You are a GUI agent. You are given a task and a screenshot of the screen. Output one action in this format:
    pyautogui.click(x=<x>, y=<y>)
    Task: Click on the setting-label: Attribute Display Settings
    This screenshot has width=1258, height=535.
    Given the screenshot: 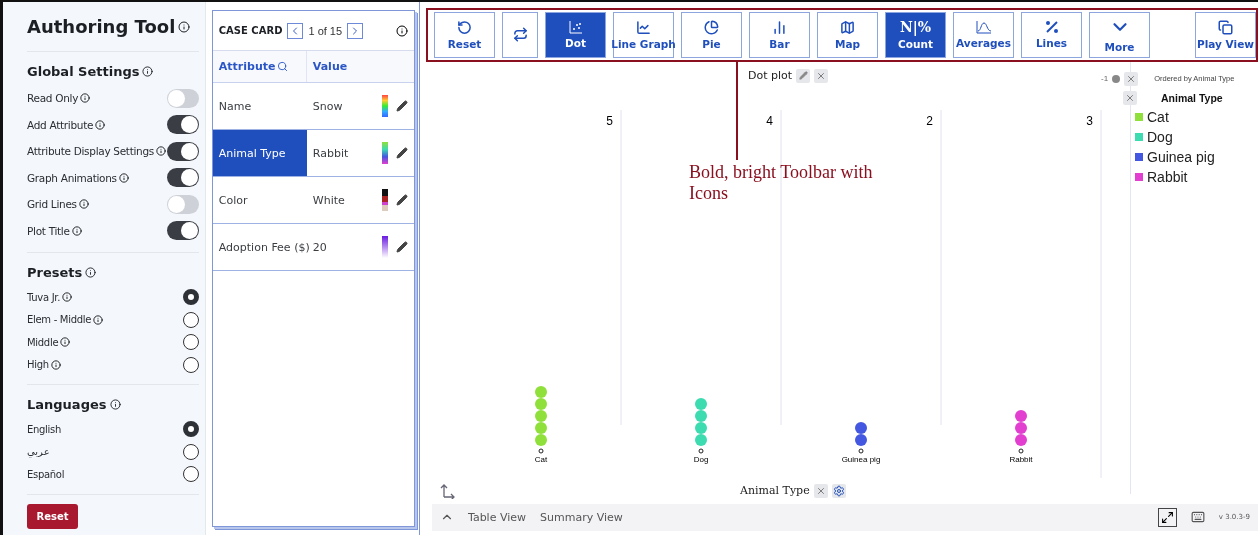 What is the action you would take?
    pyautogui.click(x=90, y=151)
    